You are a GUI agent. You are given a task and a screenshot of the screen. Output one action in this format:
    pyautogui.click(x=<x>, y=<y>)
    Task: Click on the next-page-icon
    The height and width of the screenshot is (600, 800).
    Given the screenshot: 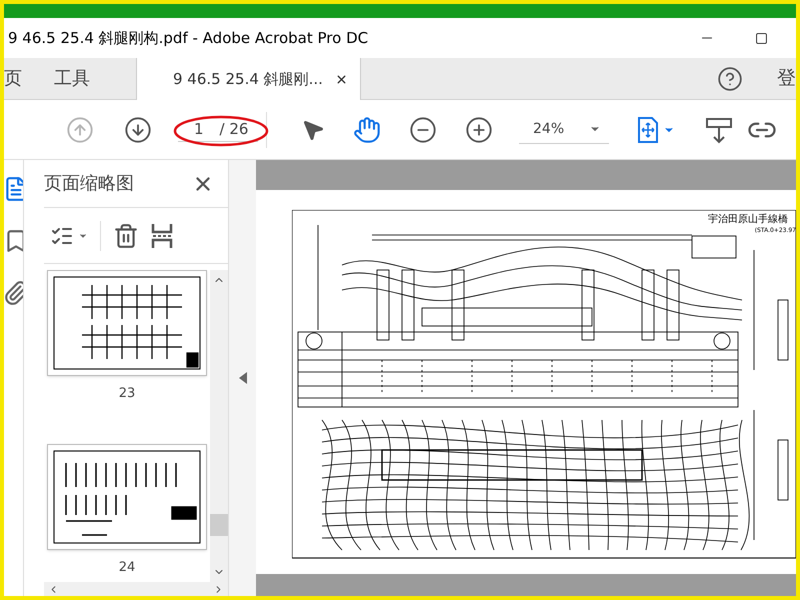 What is the action you would take?
    pyautogui.click(x=138, y=130)
    